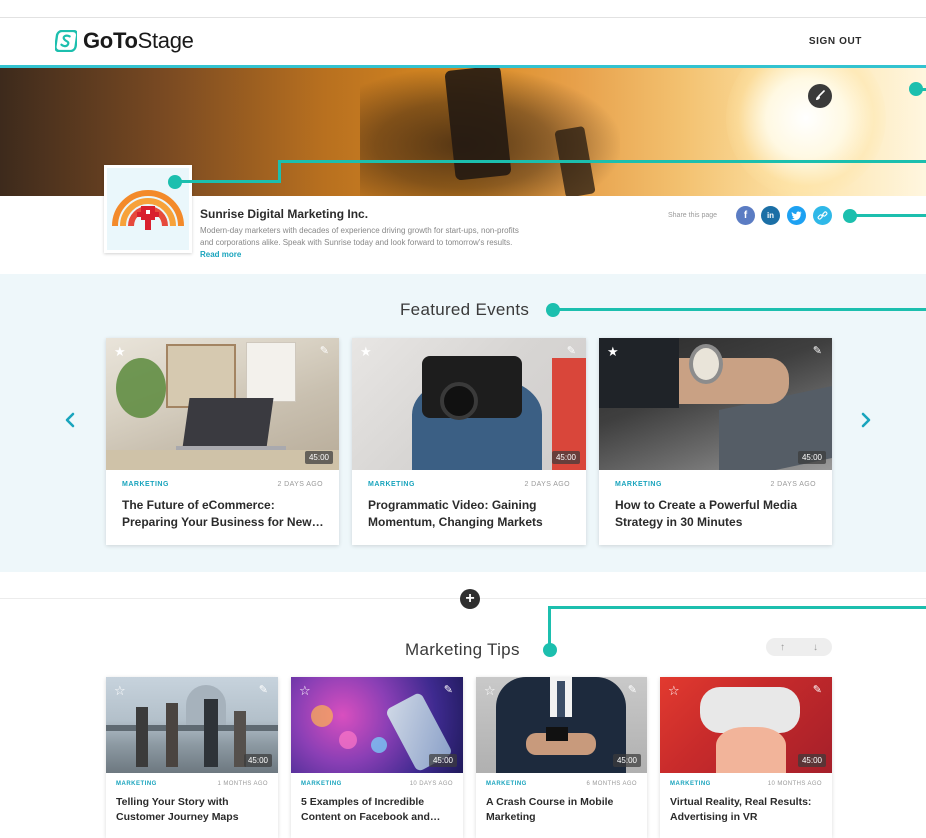 This screenshot has height=838, width=926. Describe the element at coordinates (165, 40) in the screenshot. I see `logo-light-text: Stage` at that location.